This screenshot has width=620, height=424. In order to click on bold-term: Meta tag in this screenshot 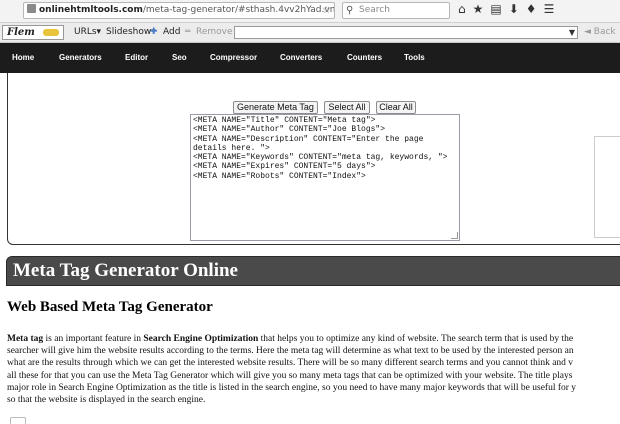, I will do `click(25, 339)`.